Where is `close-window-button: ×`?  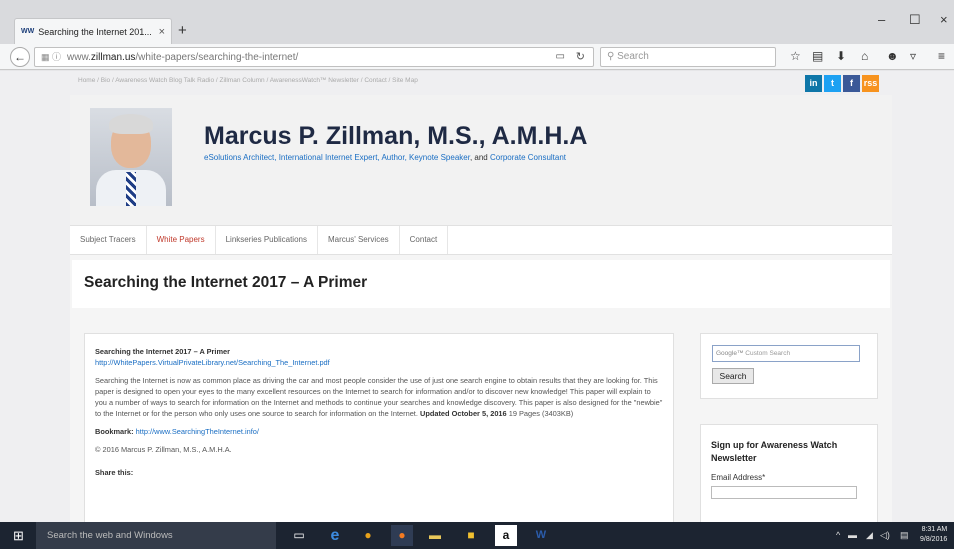
close-window-button: × is located at coordinates (944, 19).